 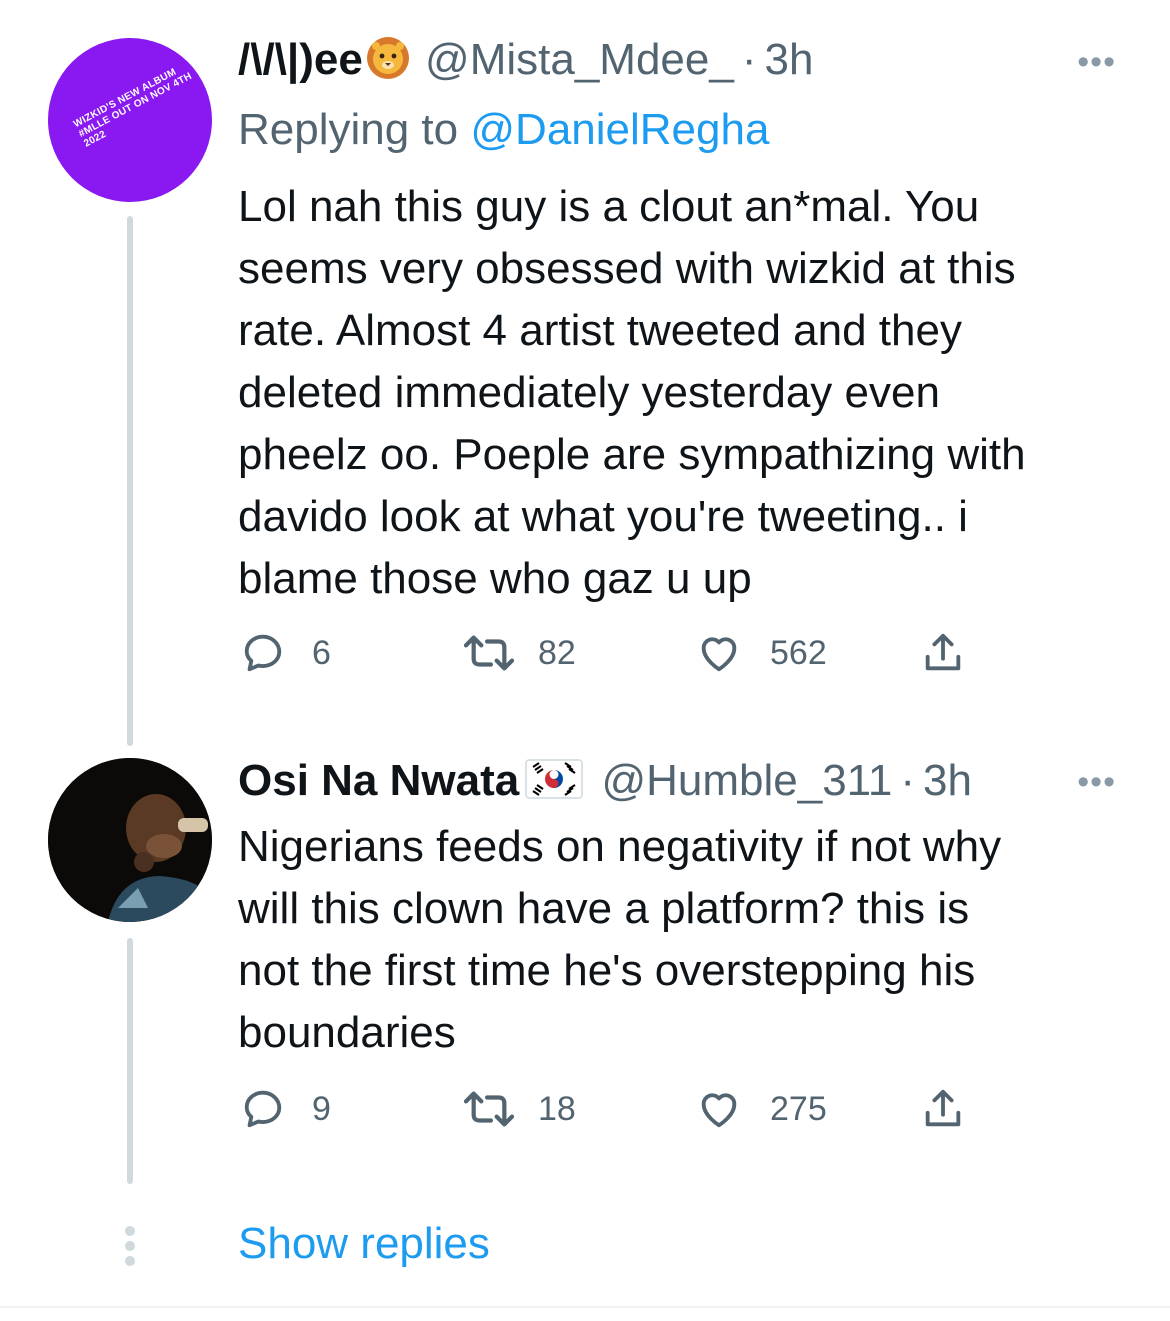 What do you see at coordinates (519, 653) in the screenshot?
I see `retweet-button: 82` at bounding box center [519, 653].